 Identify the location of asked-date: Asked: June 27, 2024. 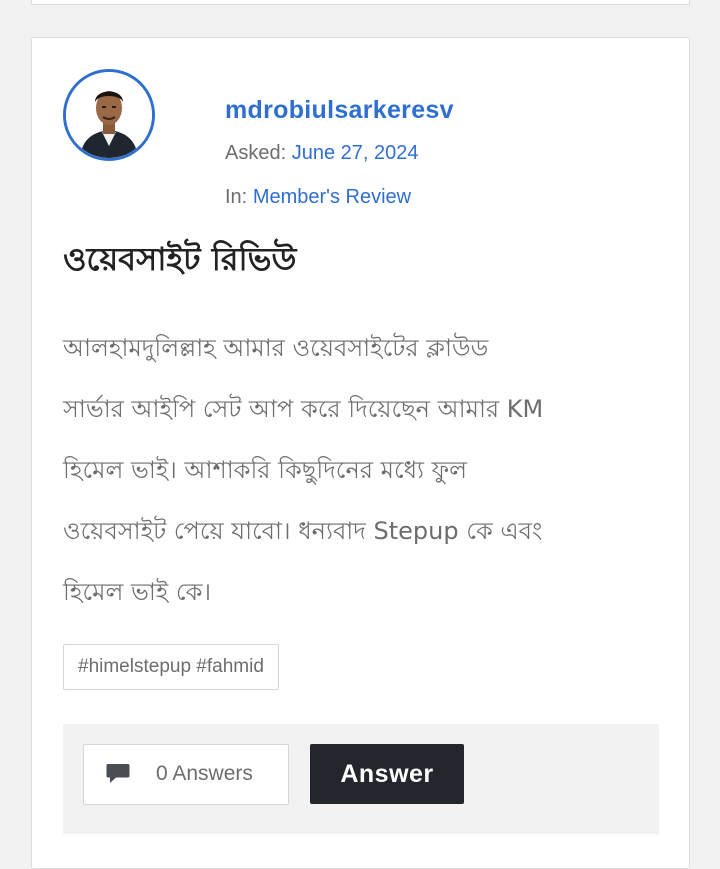
(322, 153).